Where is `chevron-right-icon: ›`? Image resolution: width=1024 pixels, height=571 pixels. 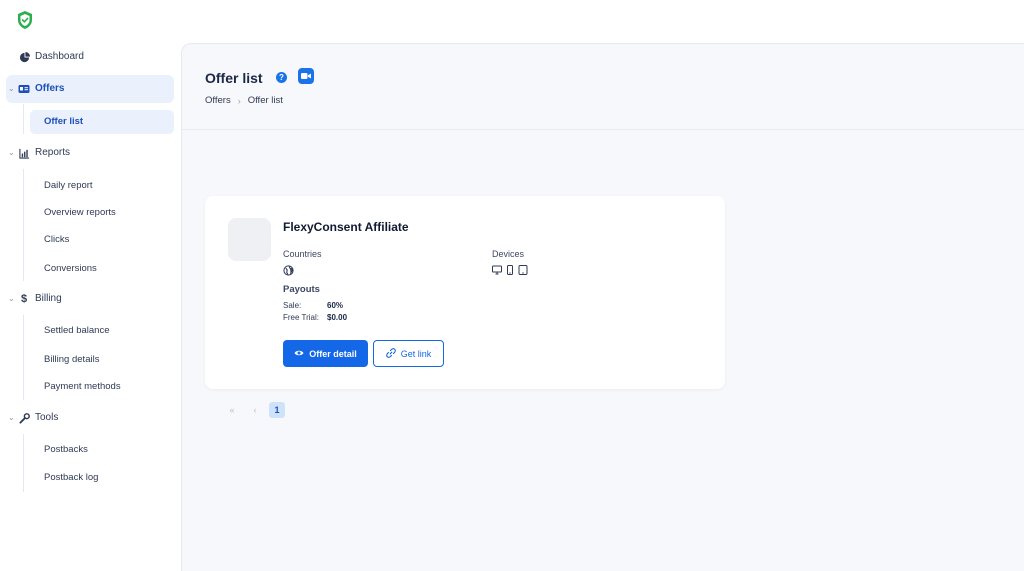
chevron-right-icon: › is located at coordinates (239, 100).